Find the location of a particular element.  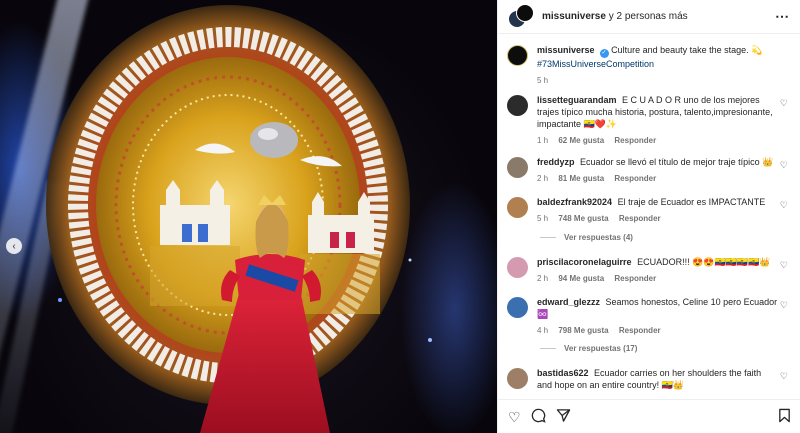

post-actions-bar: ♡ is located at coordinates (649, 416).